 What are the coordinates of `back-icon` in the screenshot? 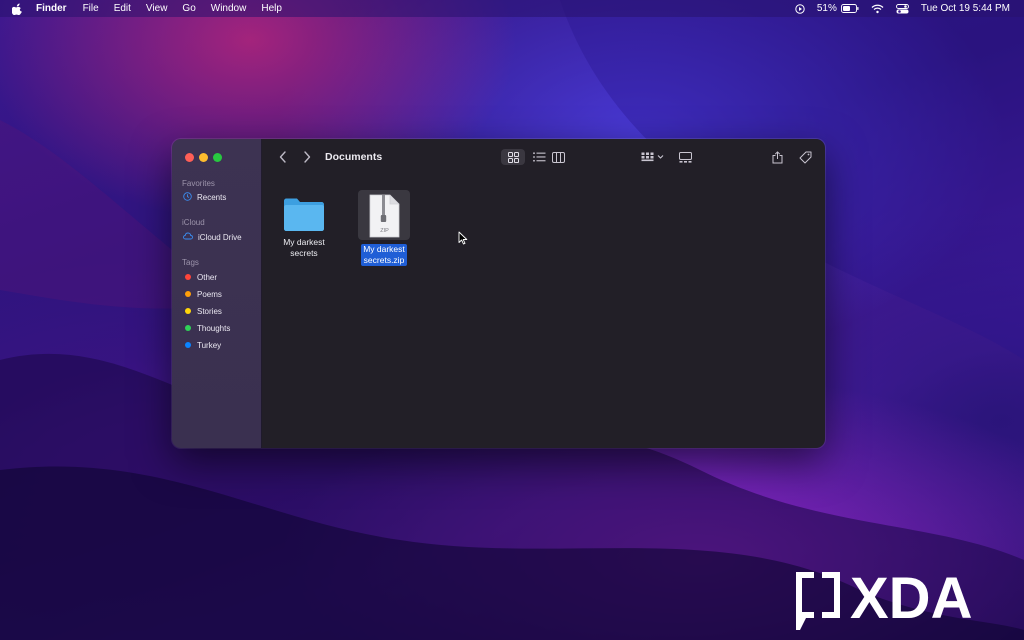 It's located at (283, 157).